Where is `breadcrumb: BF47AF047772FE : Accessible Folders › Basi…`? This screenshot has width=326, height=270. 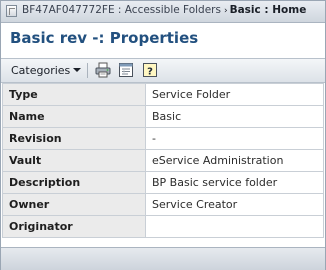 breadcrumb: BF47AF047772FE : Accessible Folders › Basi… is located at coordinates (163, 12).